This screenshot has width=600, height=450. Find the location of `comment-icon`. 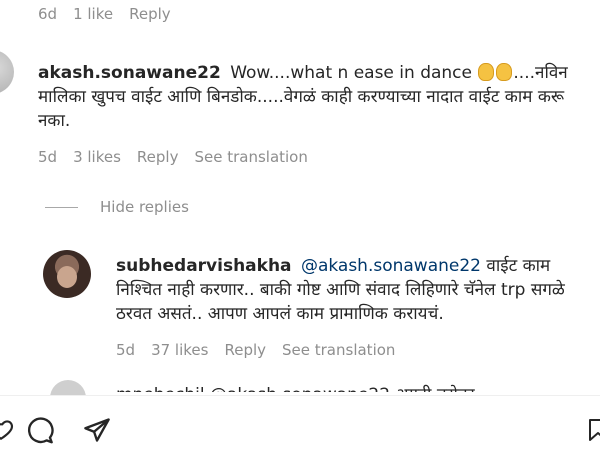

comment-icon is located at coordinates (40, 430).